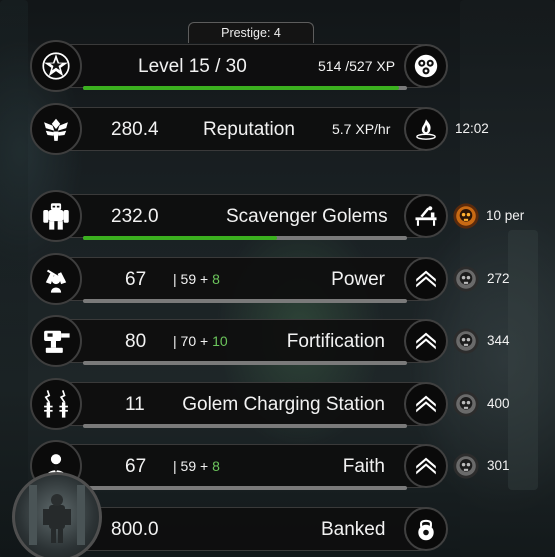  I want to click on level-xp-text: 514 /527 XP, so click(357, 66).